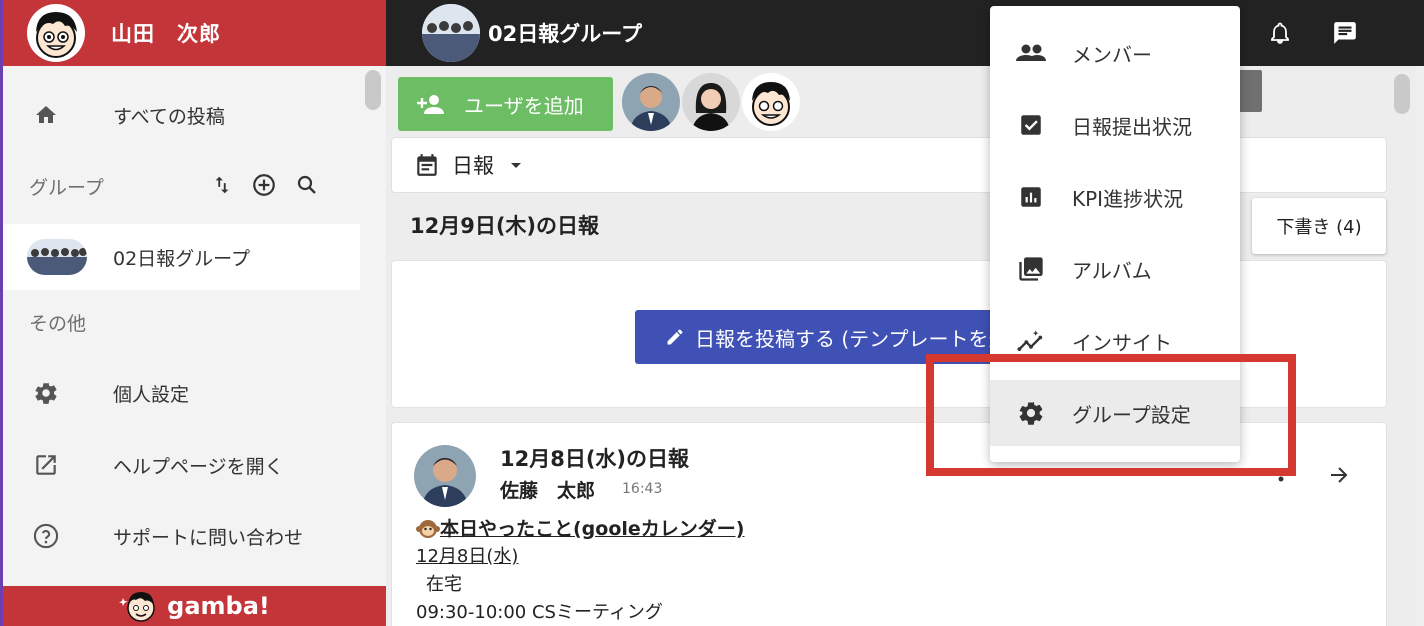 This screenshot has width=1424, height=626. What do you see at coordinates (1280, 33) in the screenshot?
I see `bell-icon` at bounding box center [1280, 33].